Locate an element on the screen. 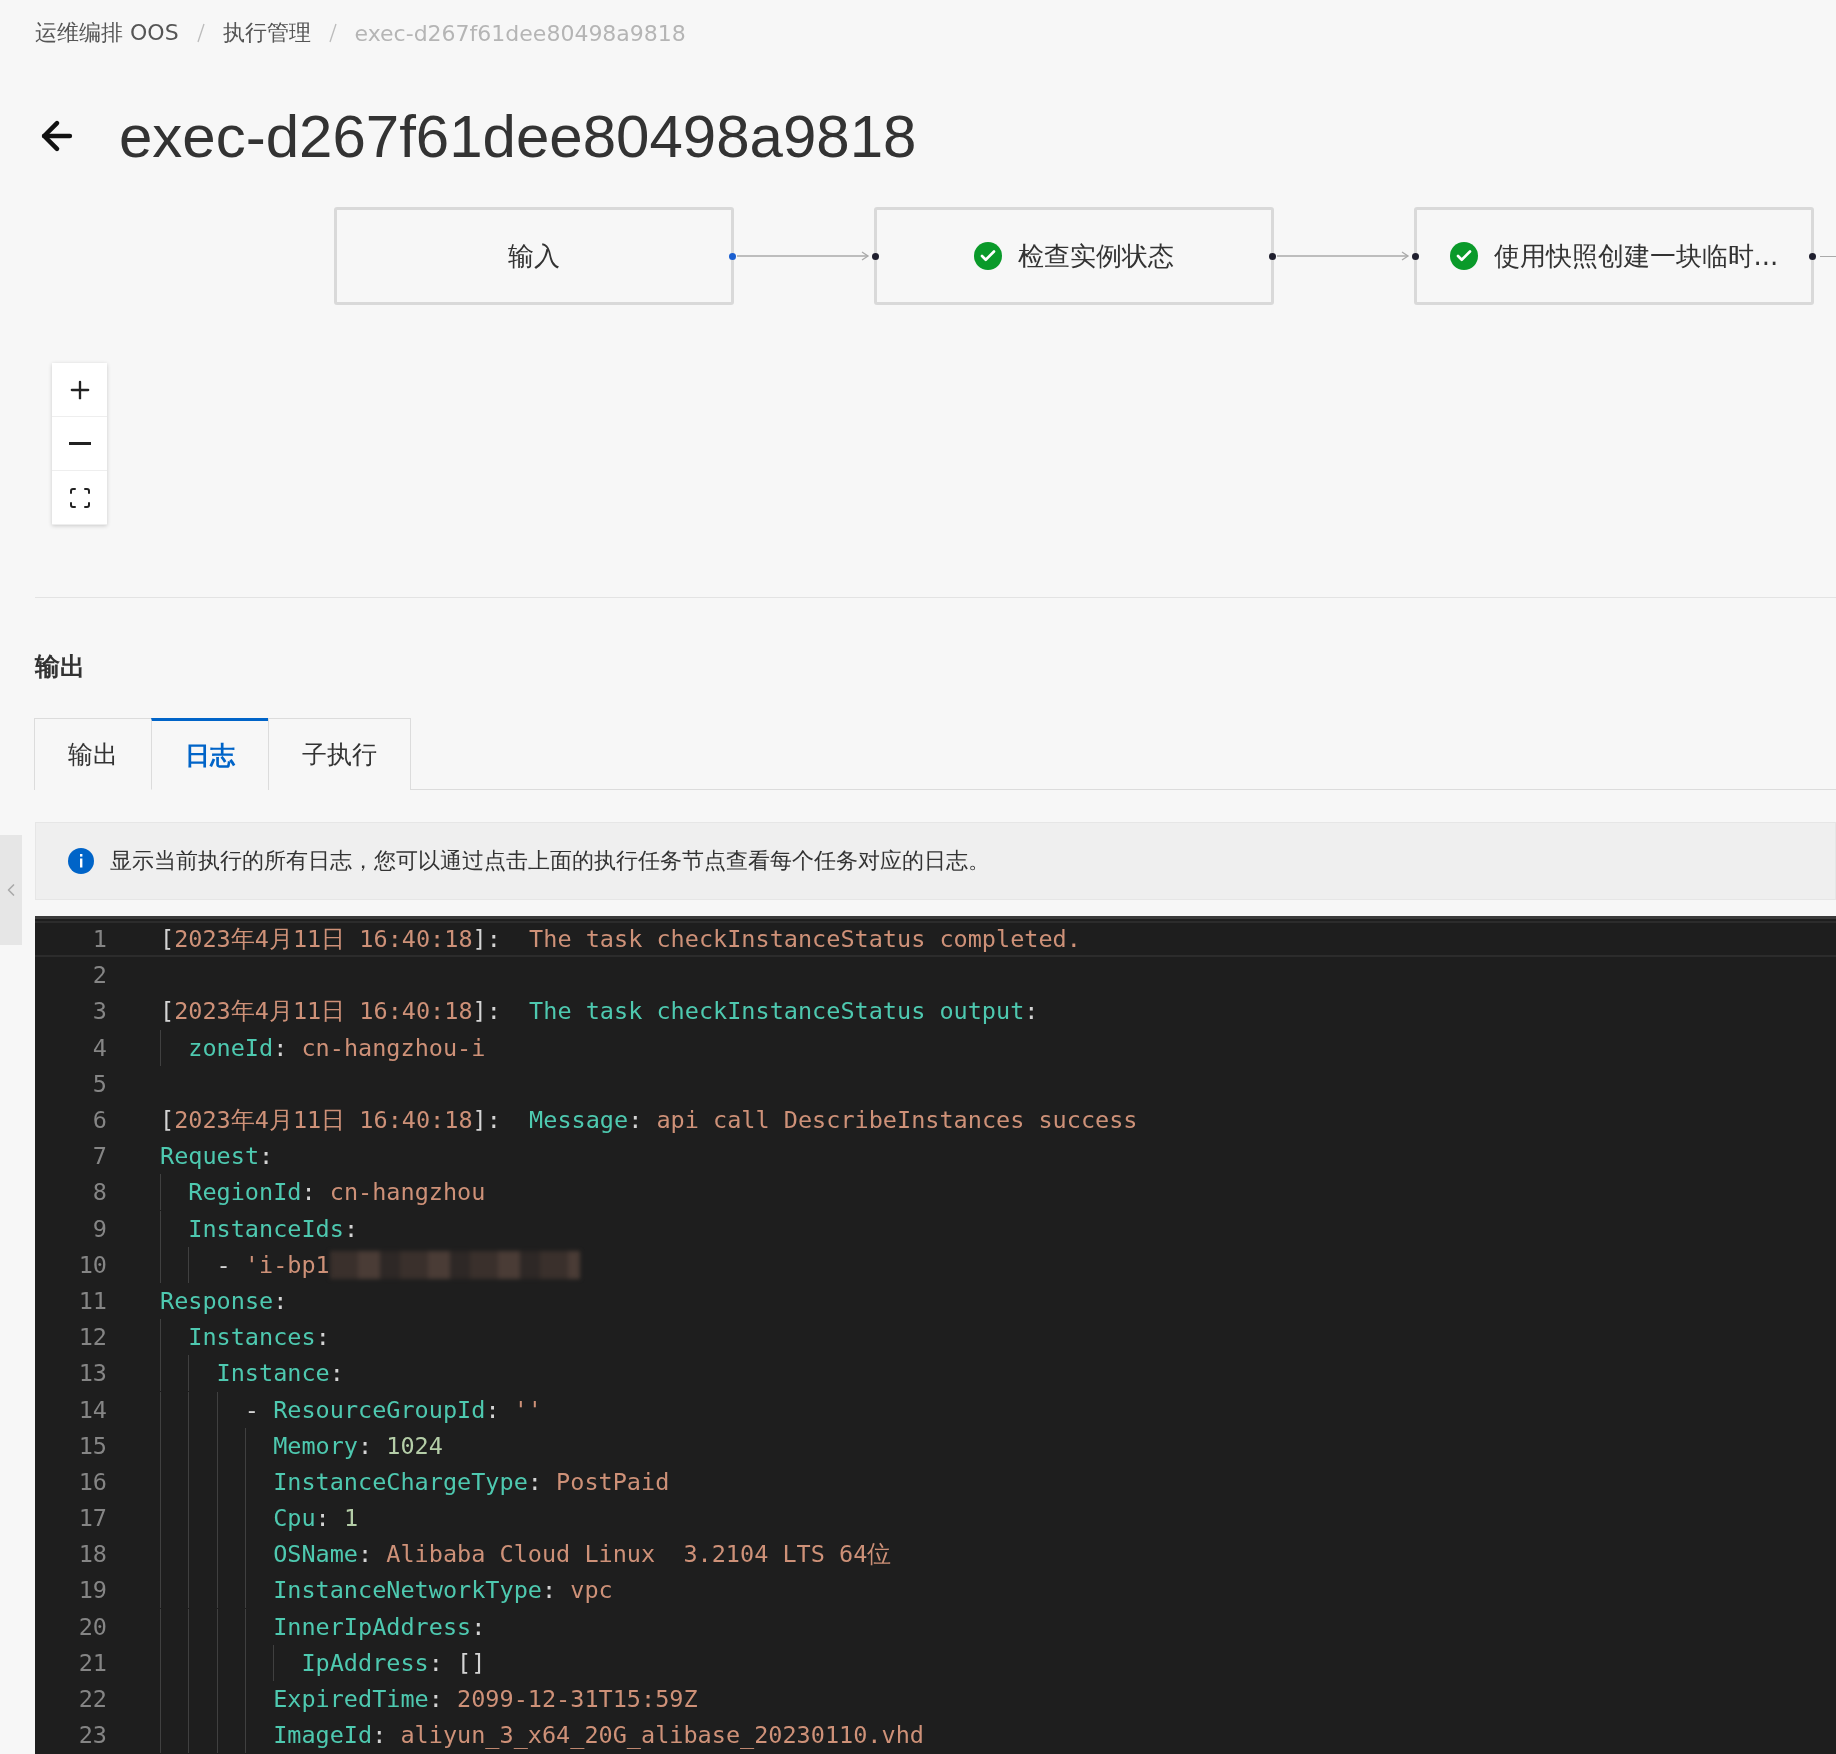 The height and width of the screenshot is (1754, 1836). corners-icon is located at coordinates (79, 497).